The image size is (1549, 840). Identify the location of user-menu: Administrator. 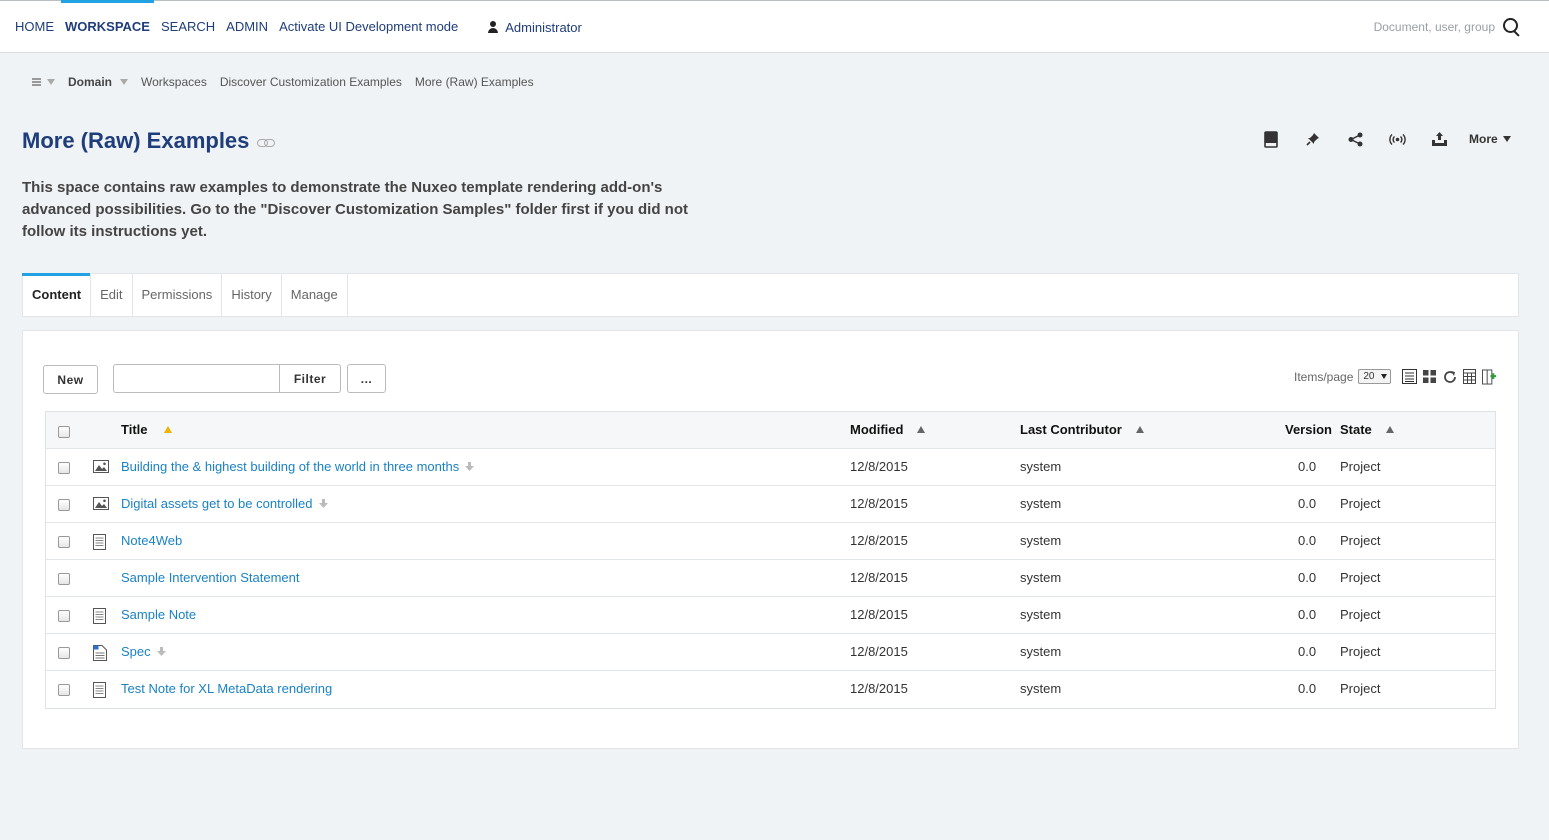
(534, 27).